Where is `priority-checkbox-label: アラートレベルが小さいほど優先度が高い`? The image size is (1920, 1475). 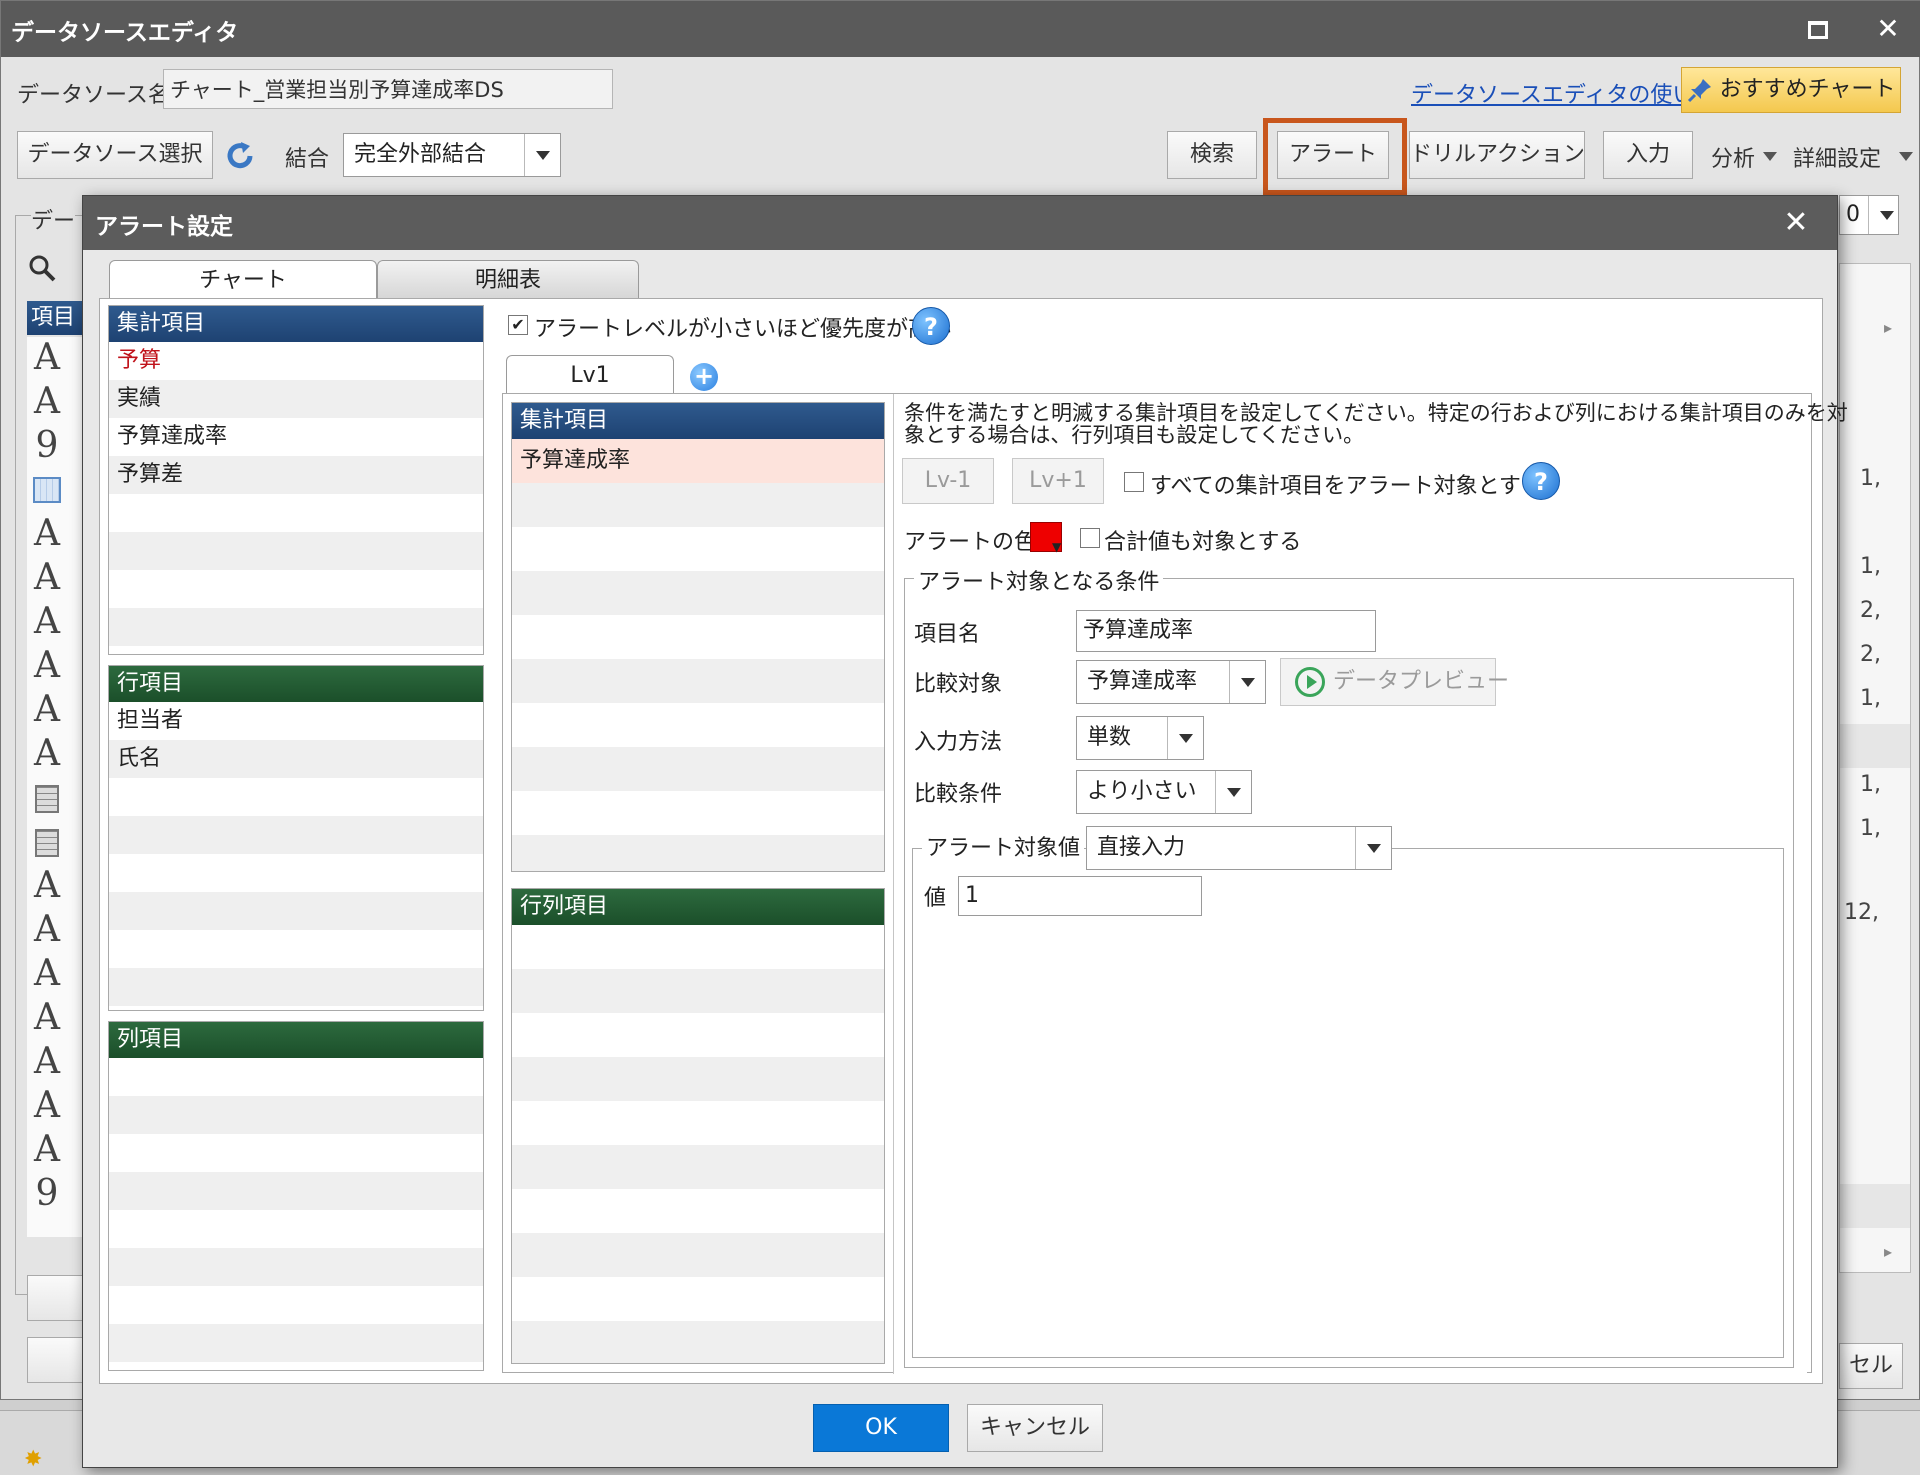
priority-checkbox-label: アラートレベルが小さいほど優先度が高い is located at coordinates (743, 329).